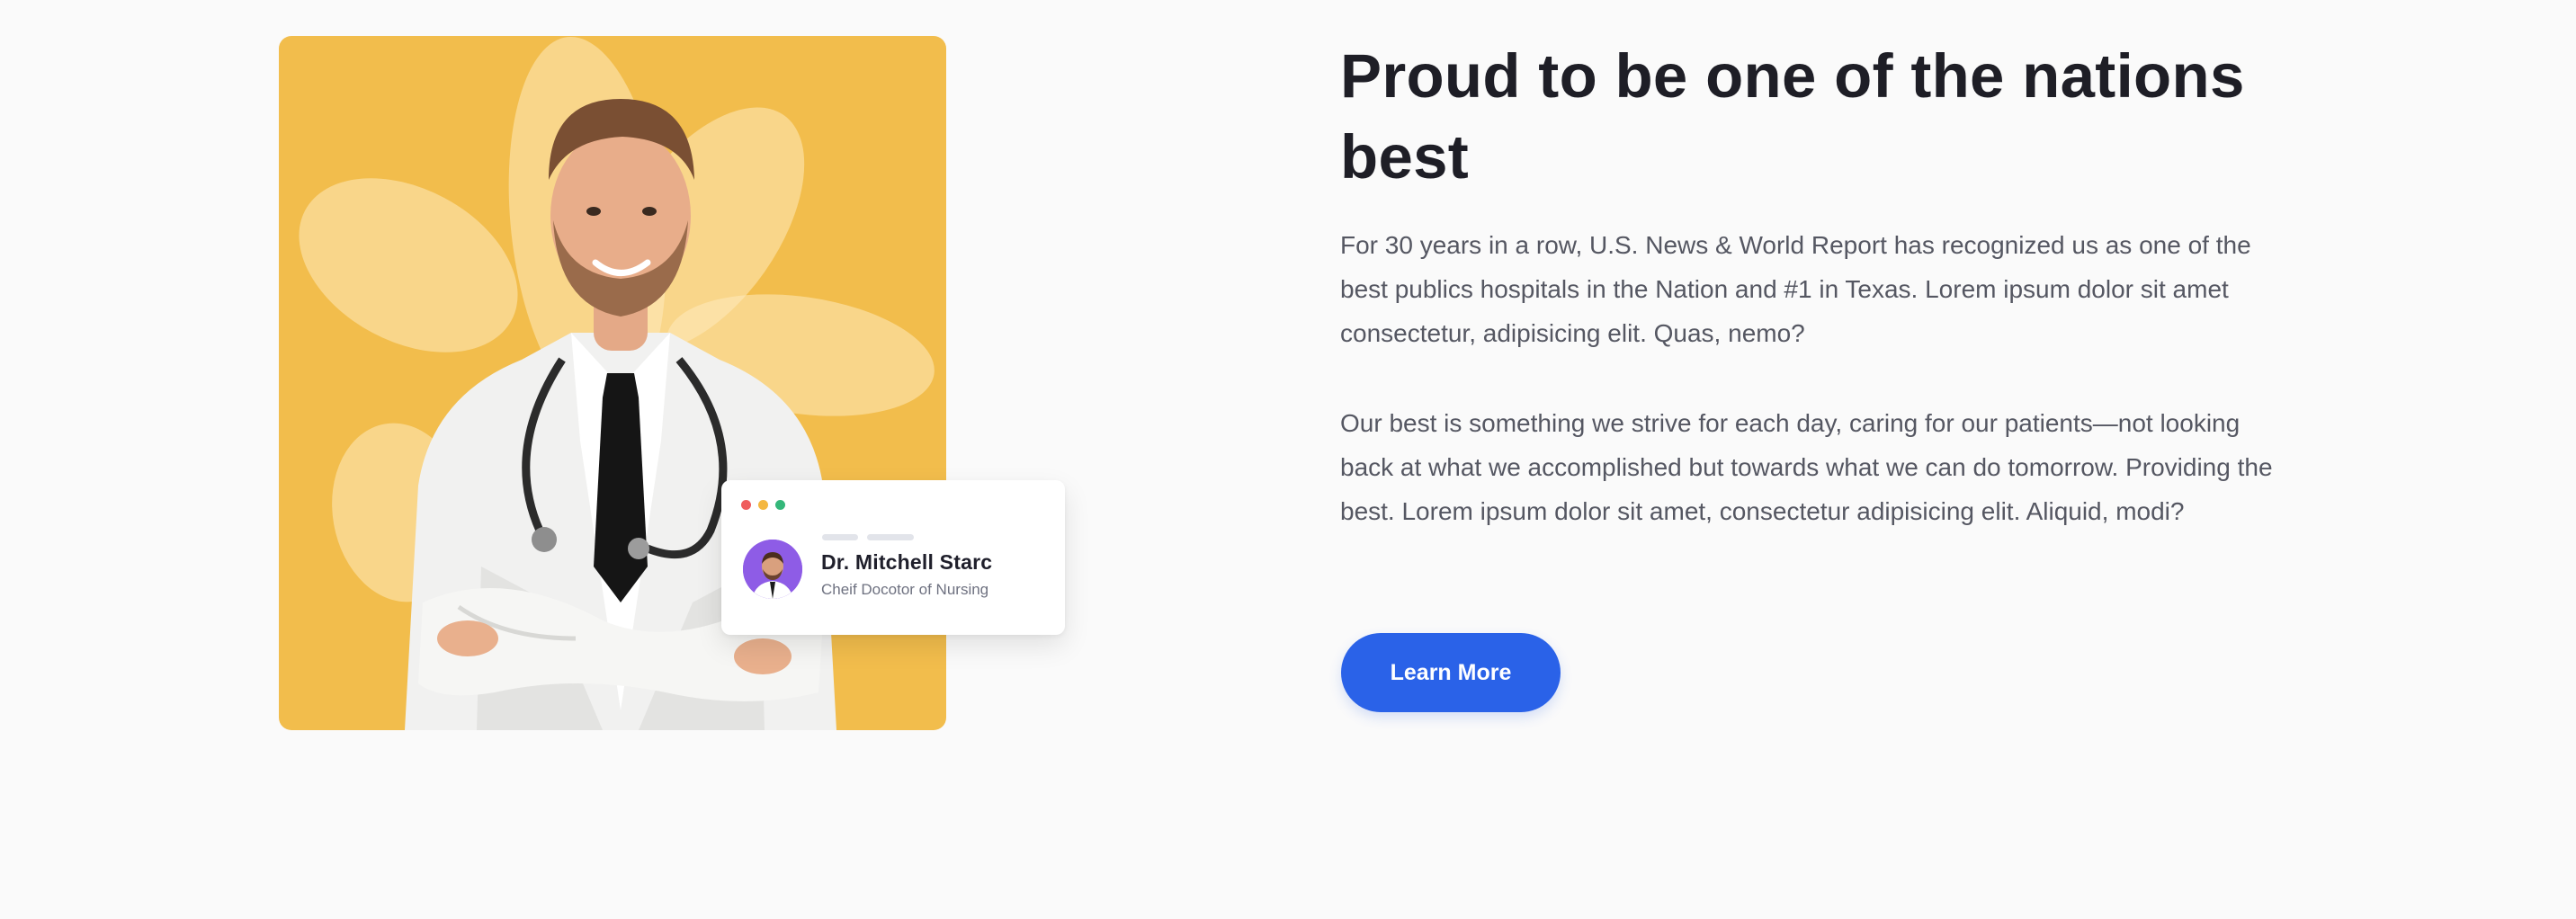  What do you see at coordinates (907, 562) in the screenshot?
I see `doctor-name: Dr. Mitchell Starc` at bounding box center [907, 562].